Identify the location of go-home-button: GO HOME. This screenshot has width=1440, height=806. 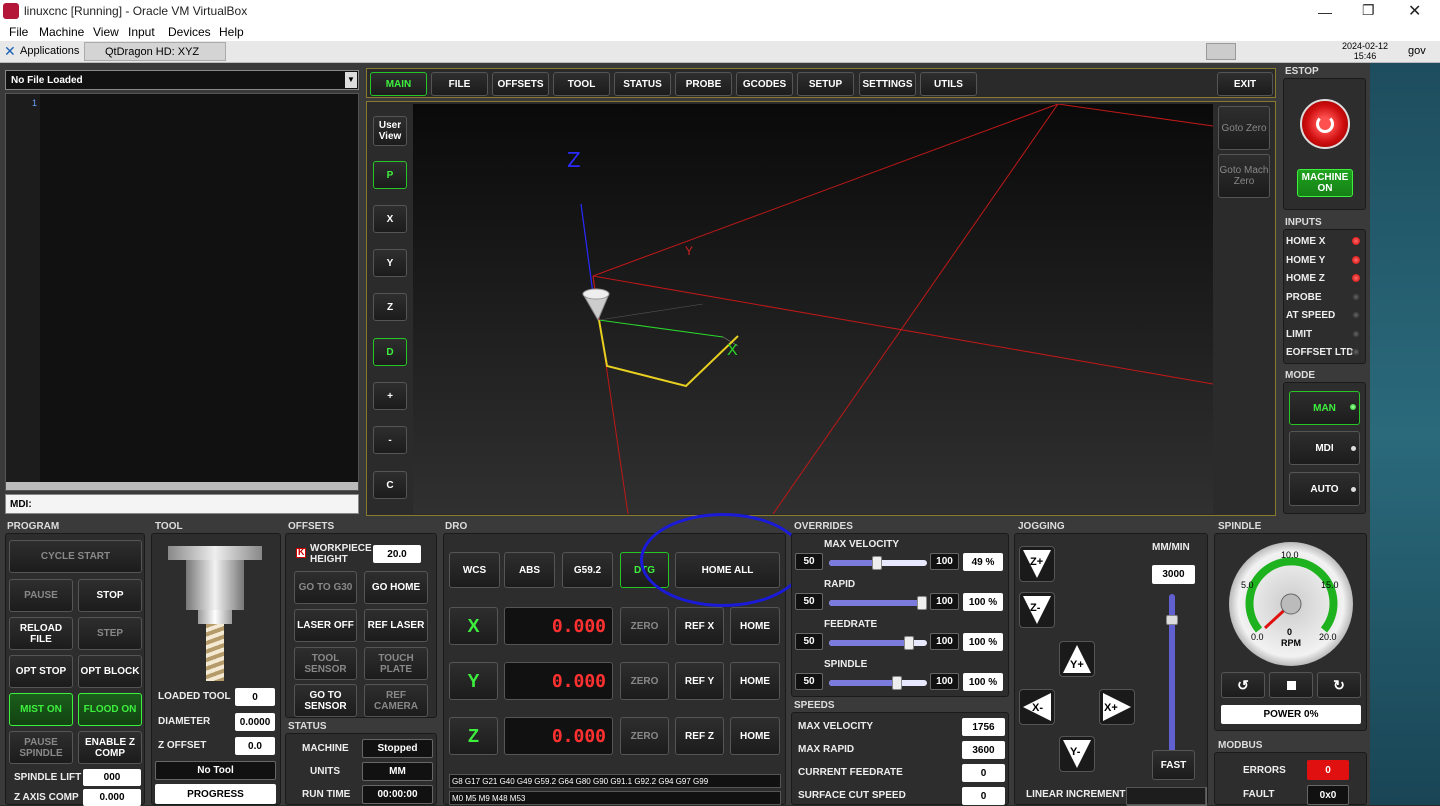
(396, 587).